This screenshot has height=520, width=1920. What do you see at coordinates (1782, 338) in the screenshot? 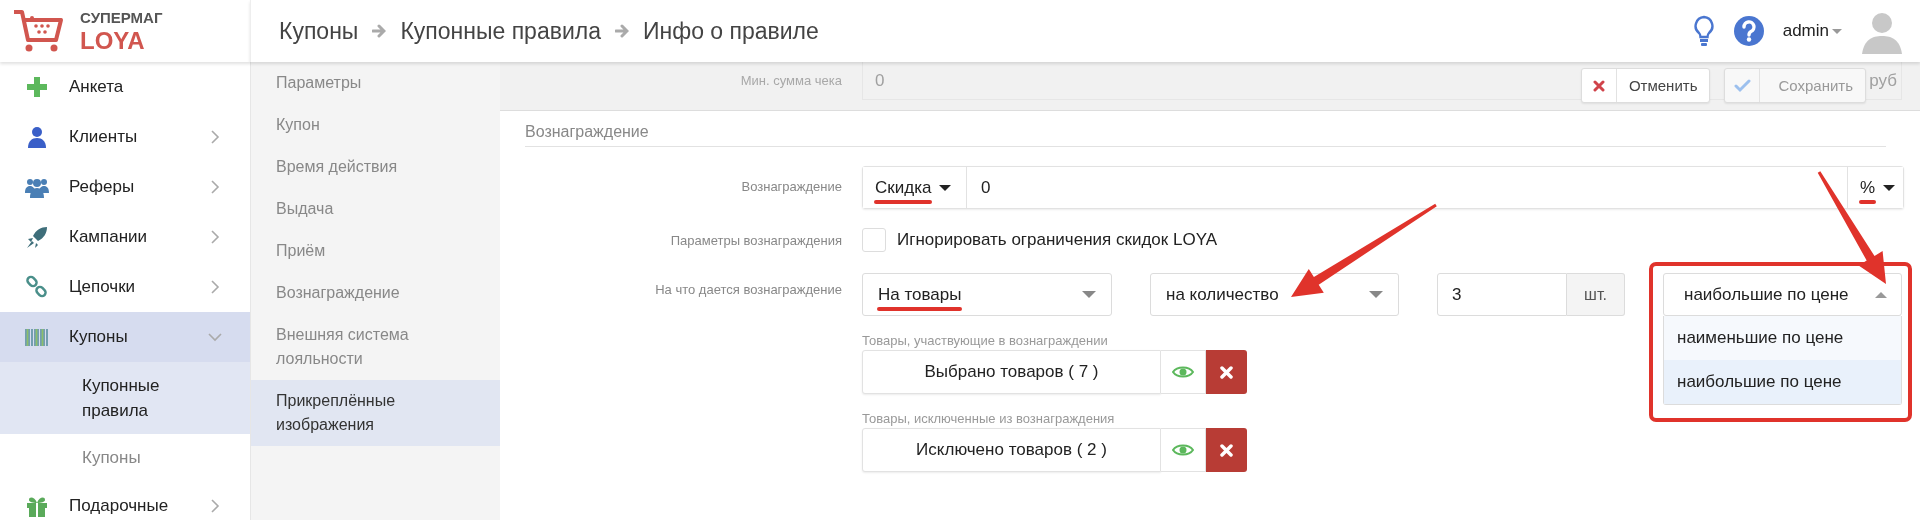
I see `dropdown-option: наименьшие по цене` at bounding box center [1782, 338].